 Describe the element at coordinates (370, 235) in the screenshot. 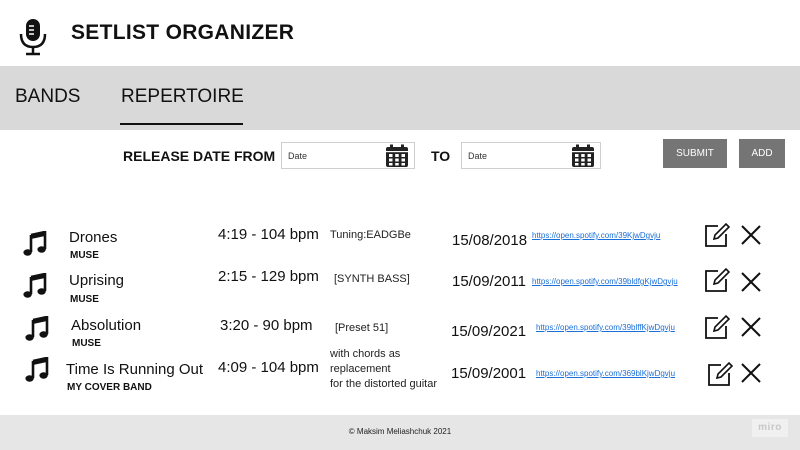

I see `song-note: Tuning:EADGBe` at that location.